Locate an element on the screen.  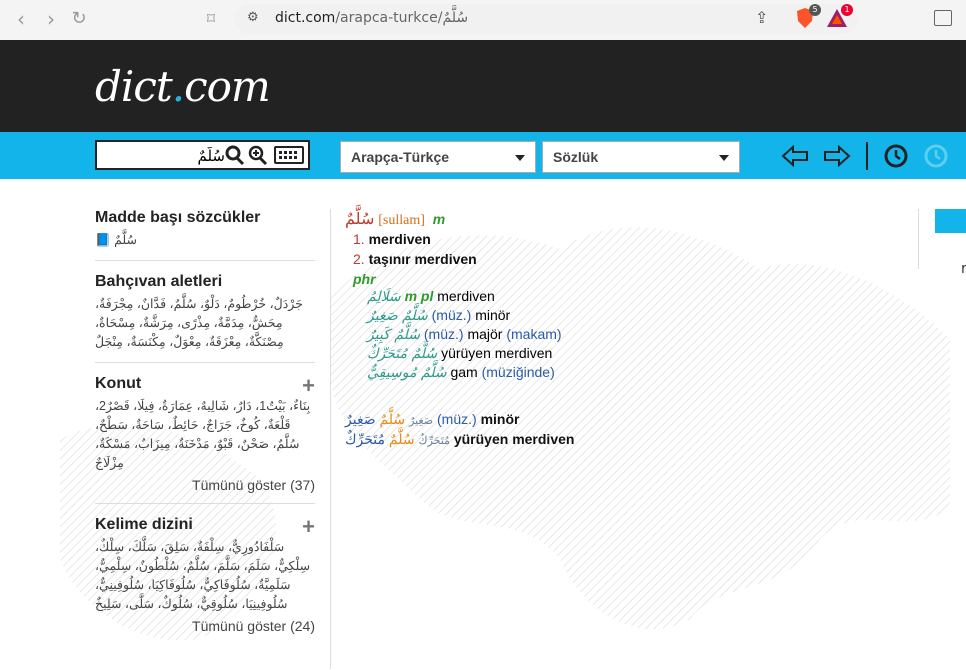
rewards-icon: 1 is located at coordinates (839, 17).